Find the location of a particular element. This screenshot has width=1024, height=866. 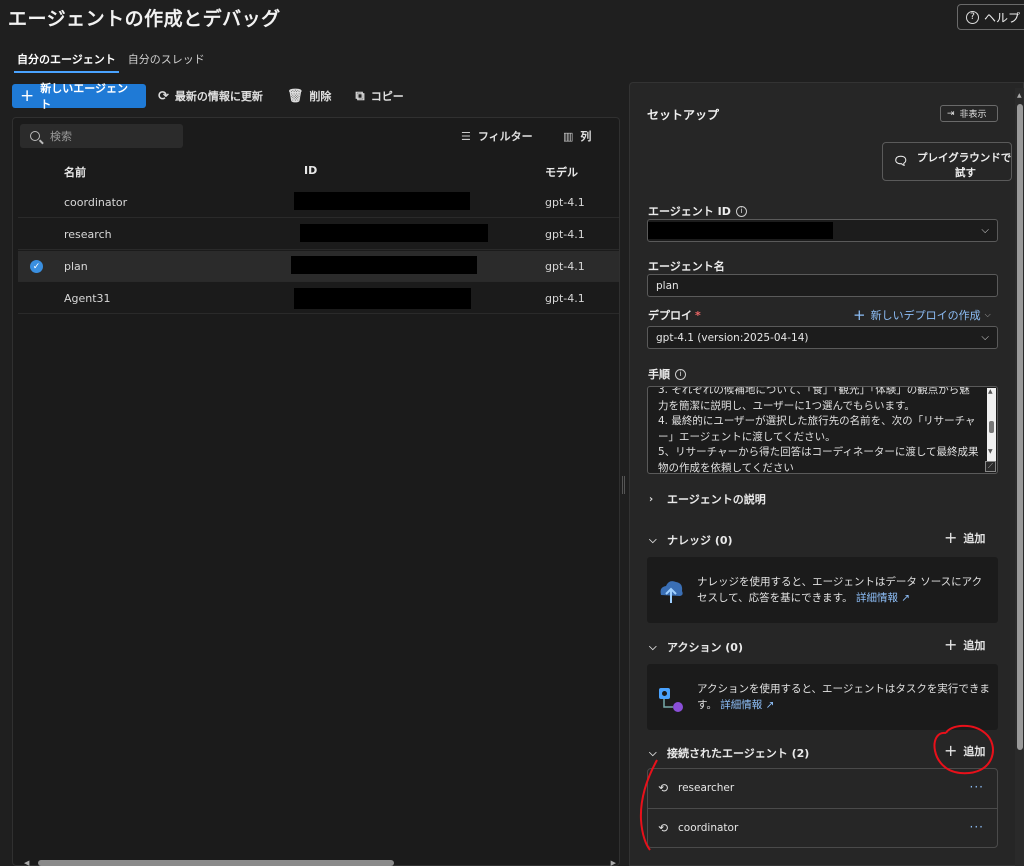

deployment-select: gpt-4.1 (version:2025-04-14) ⌵ is located at coordinates (822, 337).